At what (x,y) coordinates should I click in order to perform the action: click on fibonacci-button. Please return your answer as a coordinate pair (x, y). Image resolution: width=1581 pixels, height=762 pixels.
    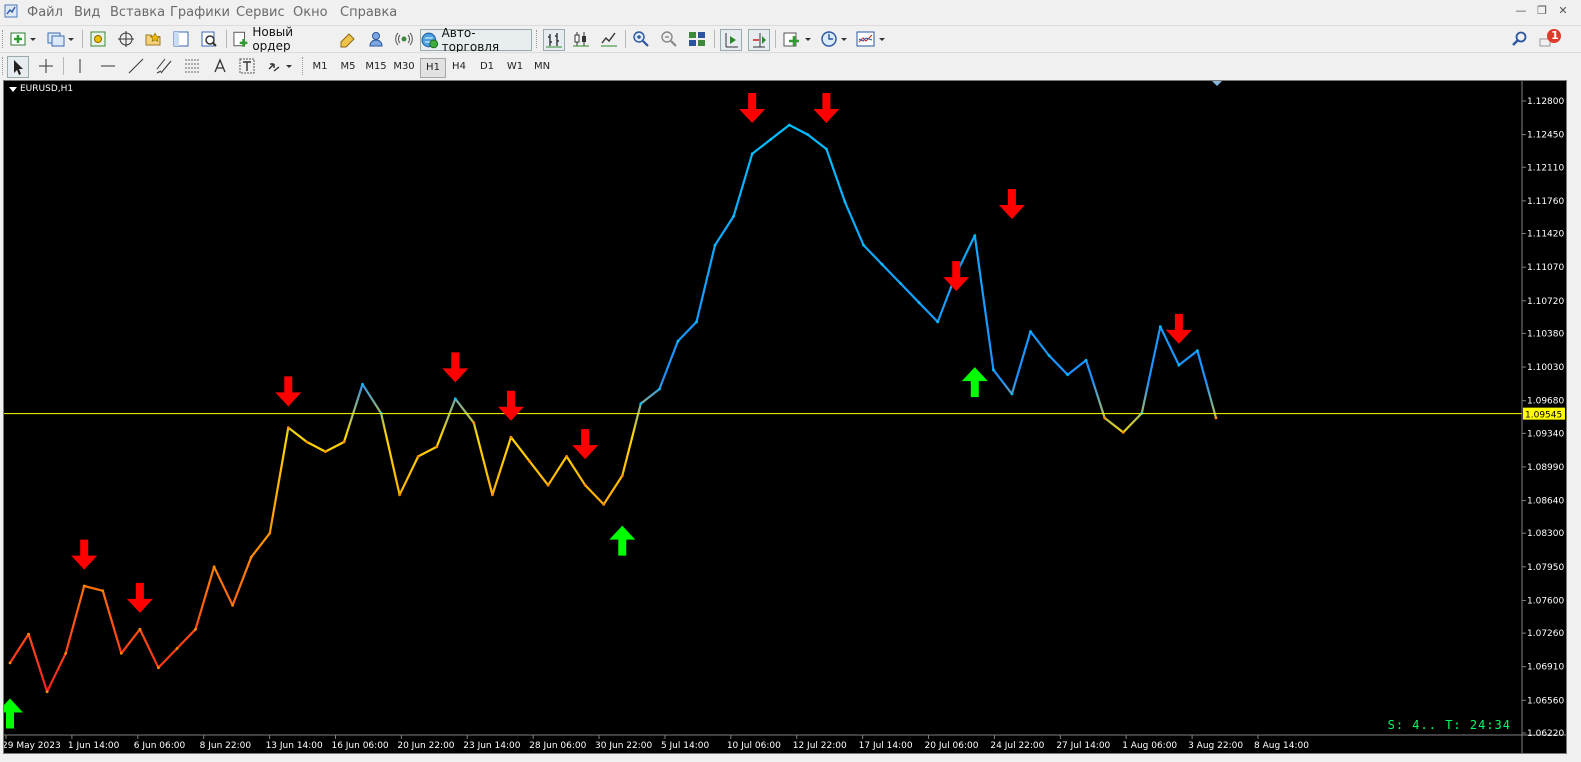
    Looking at the image, I should click on (192, 66).